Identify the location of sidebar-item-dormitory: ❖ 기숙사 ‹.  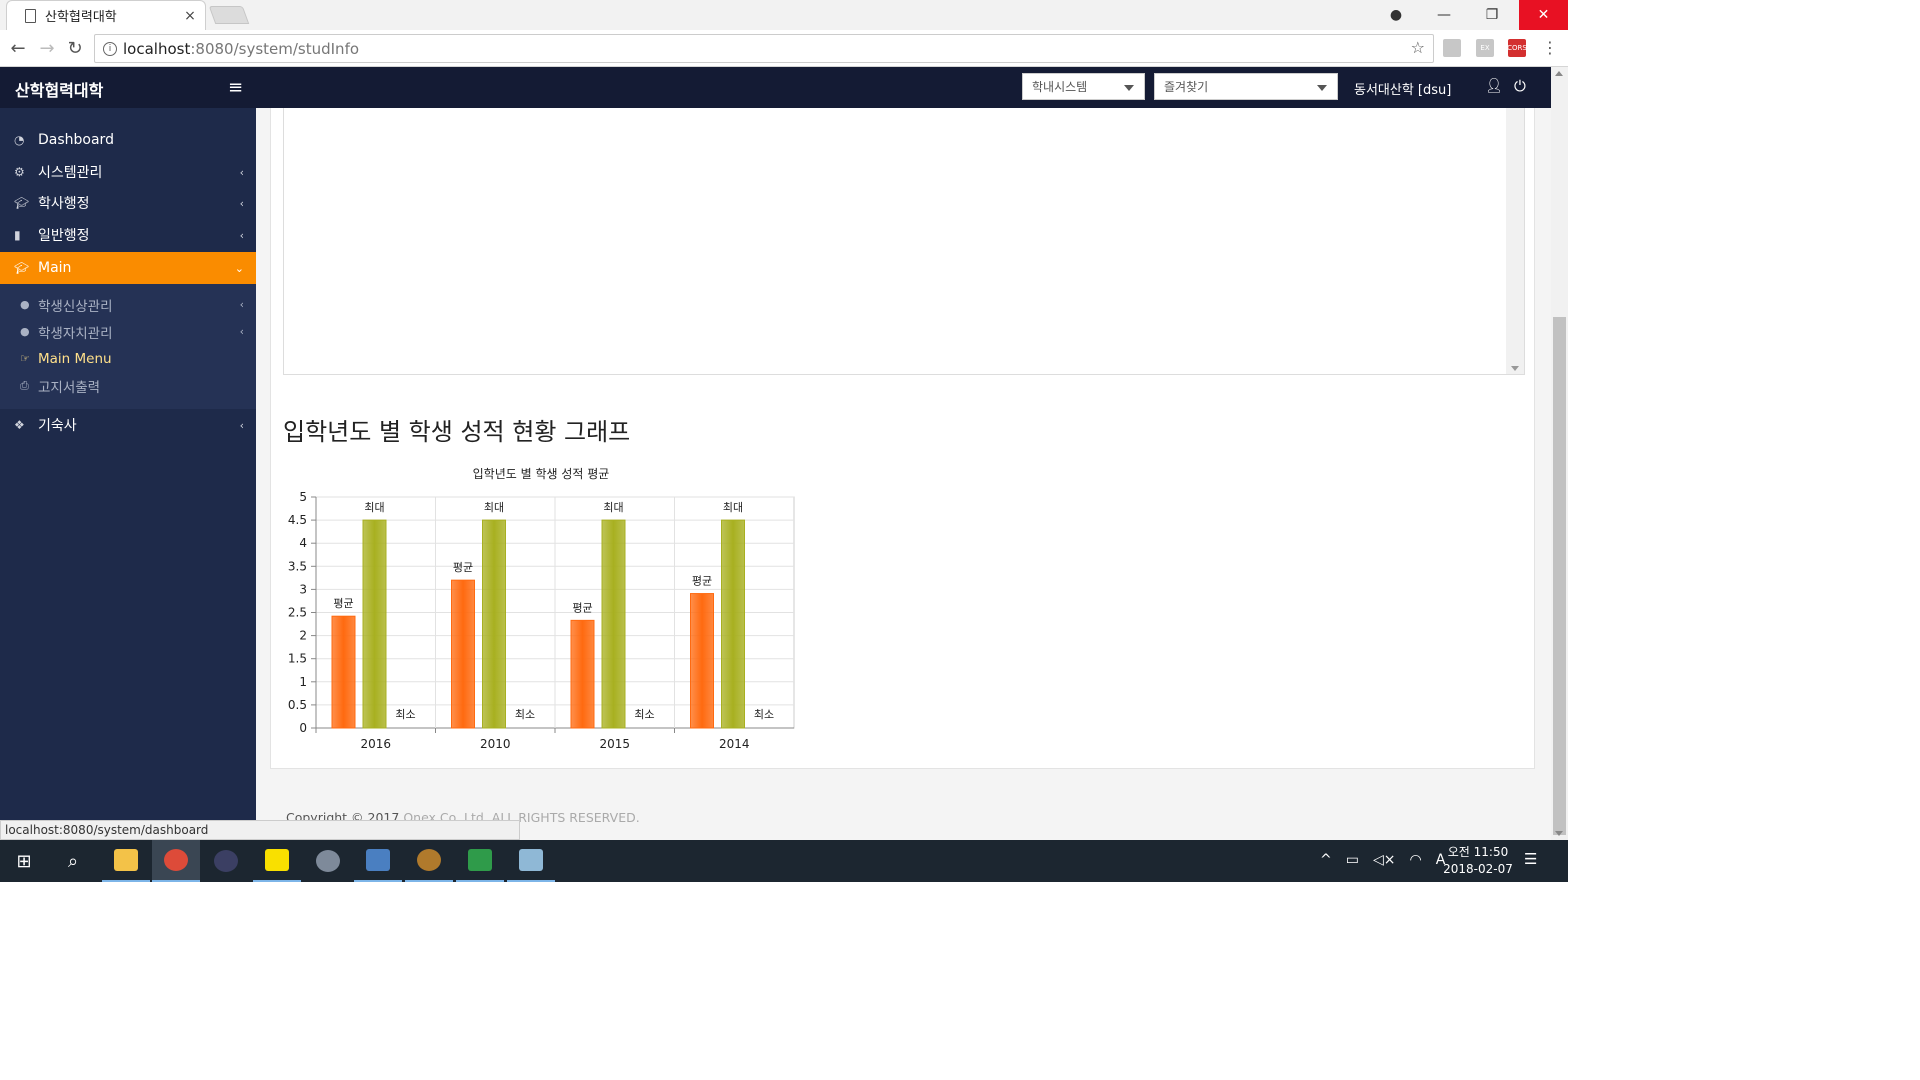
(128, 425).